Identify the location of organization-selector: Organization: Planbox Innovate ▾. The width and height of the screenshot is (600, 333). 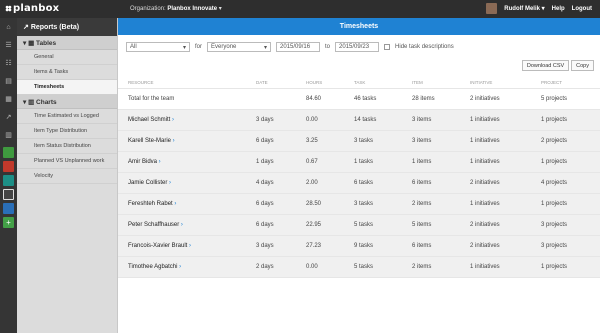
(176, 8).